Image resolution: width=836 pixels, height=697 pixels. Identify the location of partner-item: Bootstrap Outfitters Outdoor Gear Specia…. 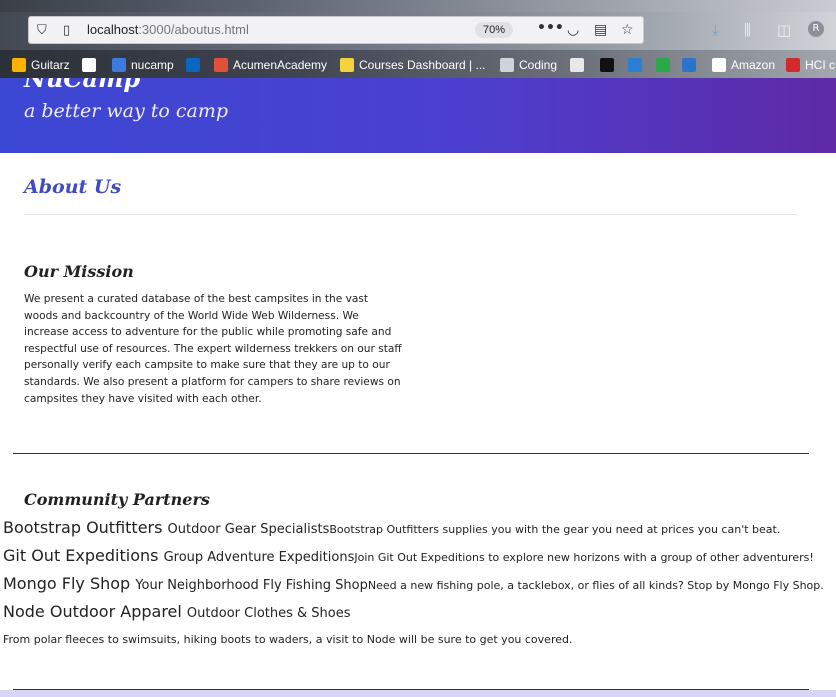
(391, 527).